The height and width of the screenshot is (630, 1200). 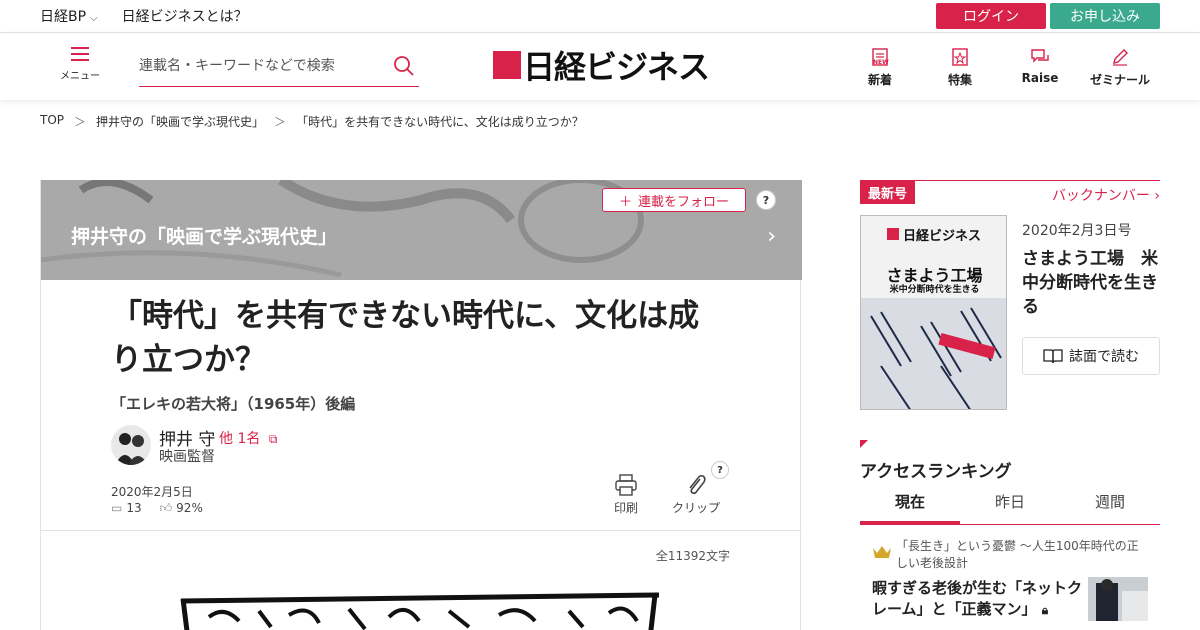 I want to click on search-input, so click(x=259, y=66).